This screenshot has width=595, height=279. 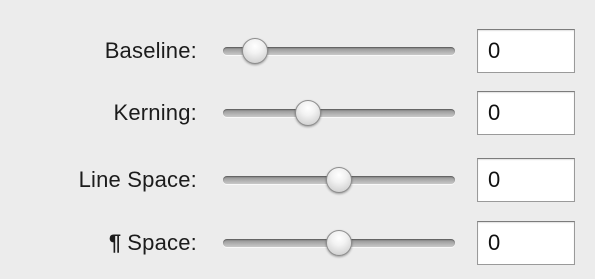 I want to click on baseline-label: Baseline:, so click(x=150, y=50).